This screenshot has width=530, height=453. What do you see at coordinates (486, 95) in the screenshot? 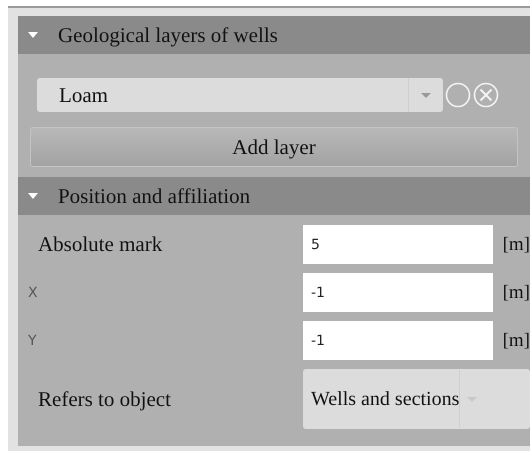
I see `remove-icon` at bounding box center [486, 95].